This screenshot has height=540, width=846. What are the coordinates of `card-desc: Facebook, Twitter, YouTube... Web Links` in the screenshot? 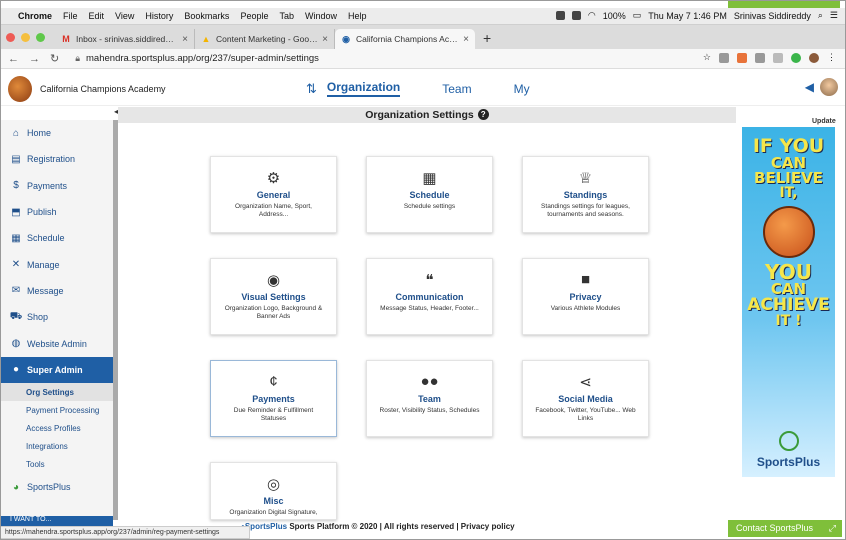 It's located at (585, 415).